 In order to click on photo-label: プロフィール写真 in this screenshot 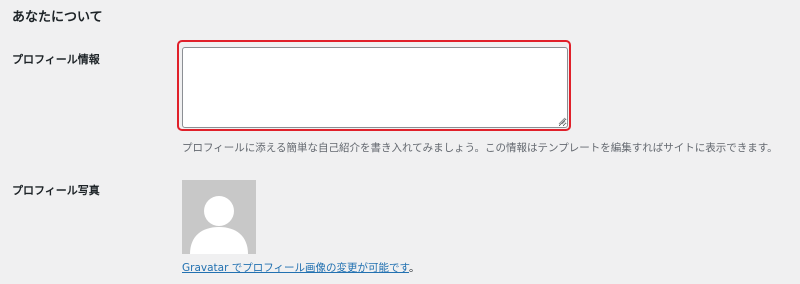, I will do `click(56, 190)`.